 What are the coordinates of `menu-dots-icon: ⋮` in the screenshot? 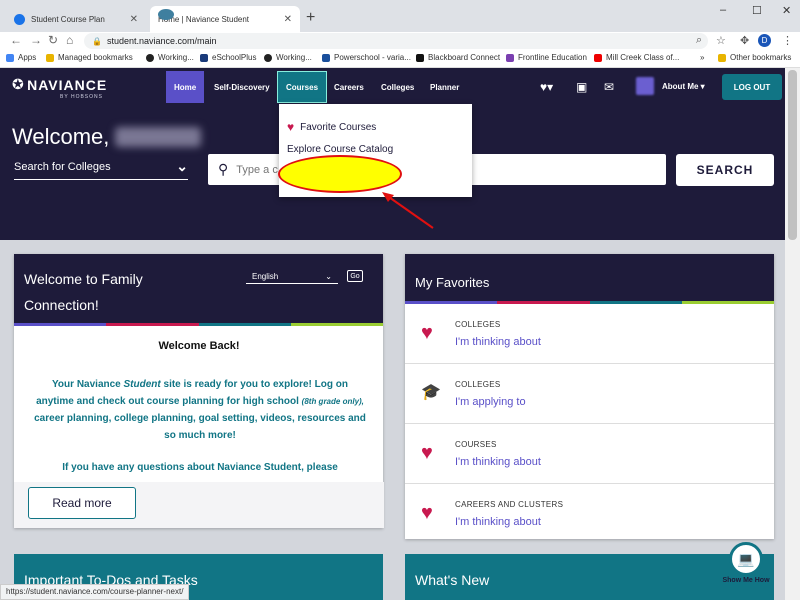 It's located at (787, 40).